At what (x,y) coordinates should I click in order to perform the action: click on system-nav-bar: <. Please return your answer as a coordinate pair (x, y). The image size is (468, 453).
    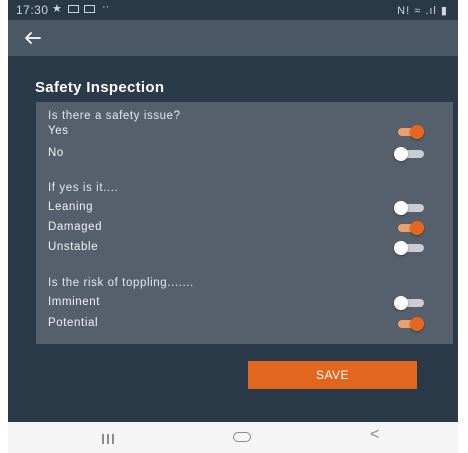
    Looking at the image, I should click on (233, 437).